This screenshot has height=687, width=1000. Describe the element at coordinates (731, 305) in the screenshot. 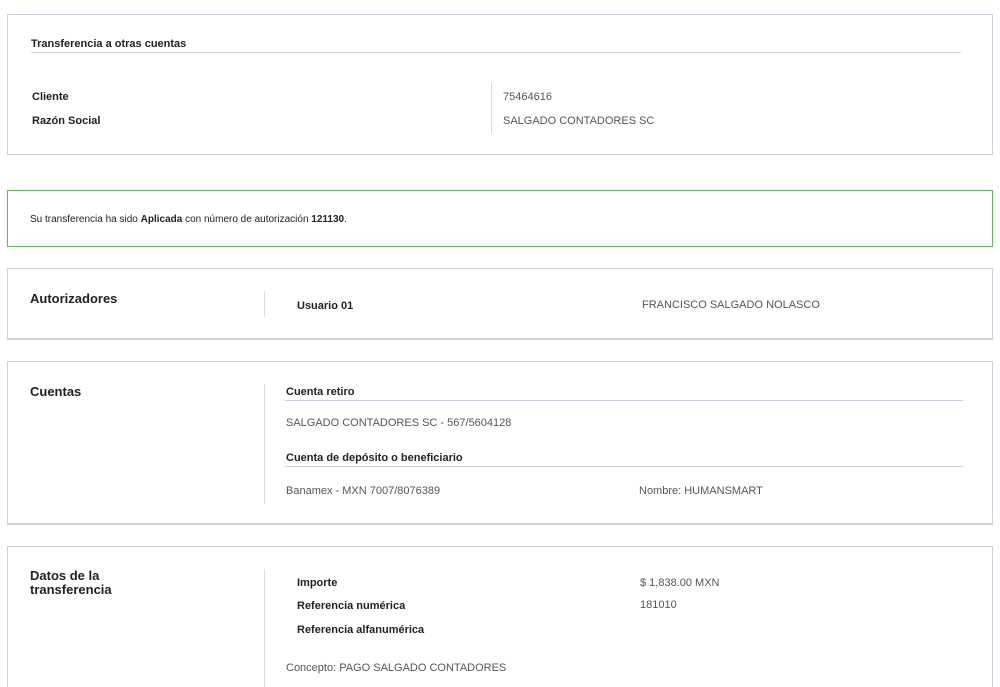

I see `user-name: FRANCISCO SALGADO NOLASCO` at that location.